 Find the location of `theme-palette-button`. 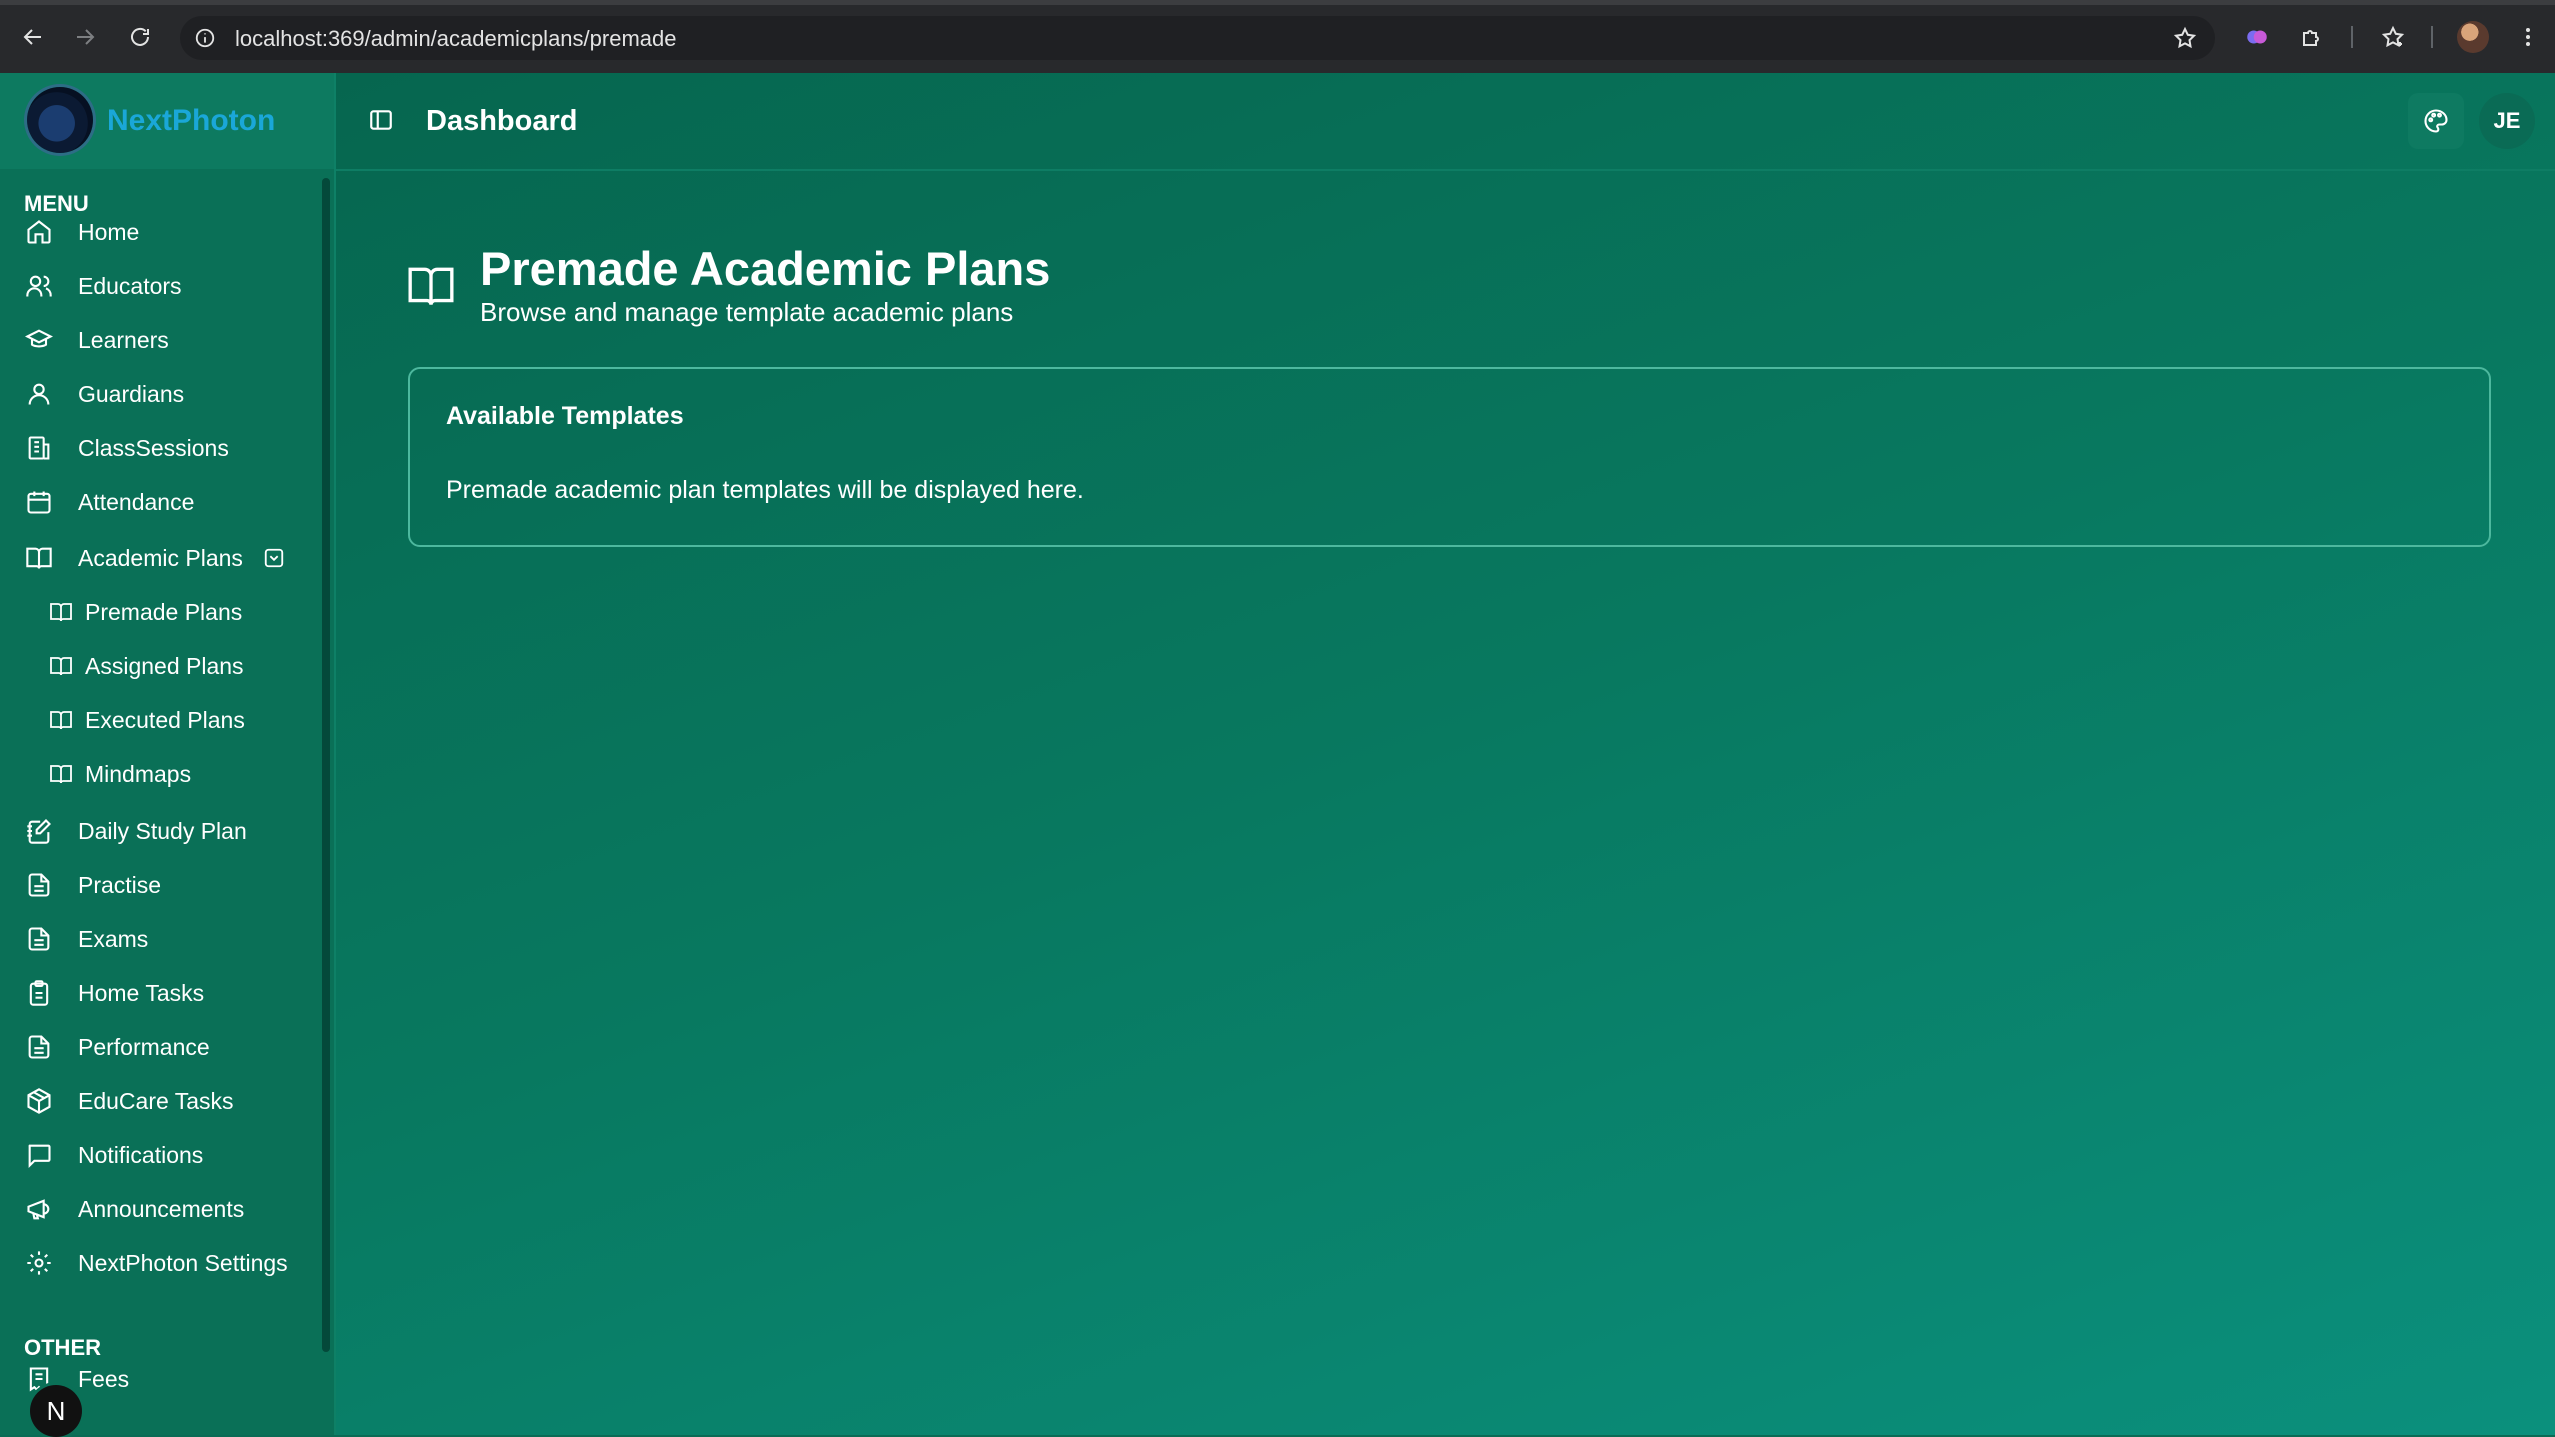

theme-palette-button is located at coordinates (2436, 121).